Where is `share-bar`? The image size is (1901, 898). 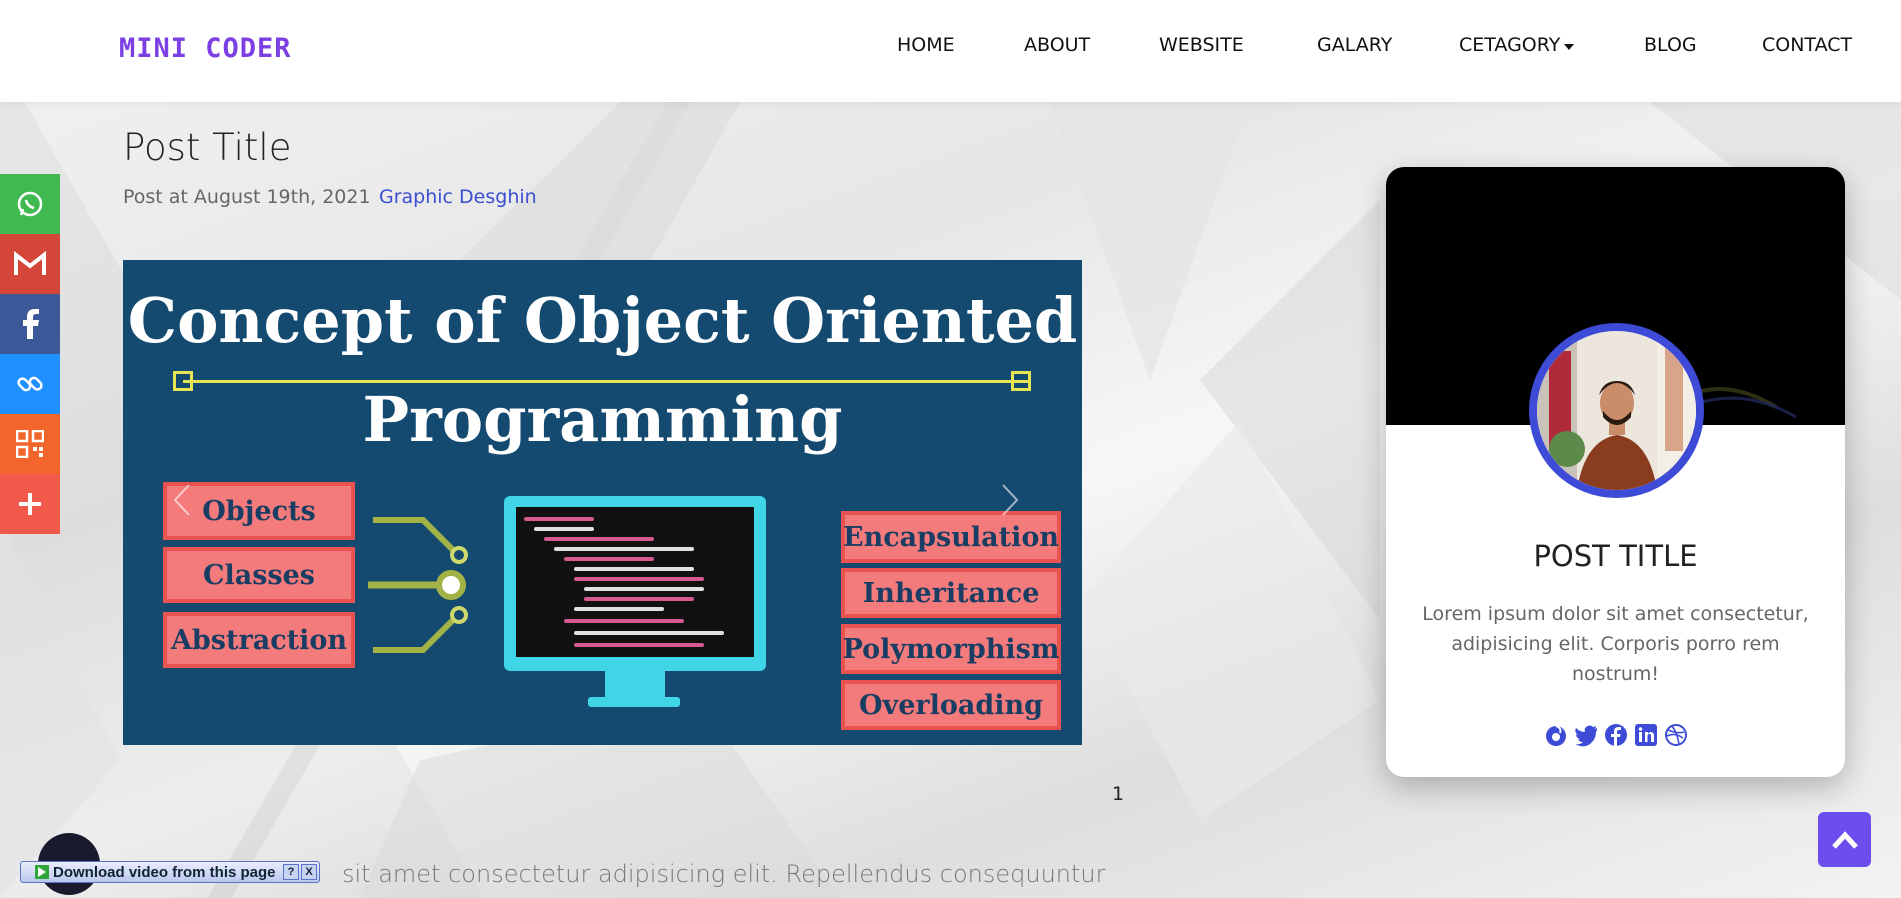 share-bar is located at coordinates (30, 354).